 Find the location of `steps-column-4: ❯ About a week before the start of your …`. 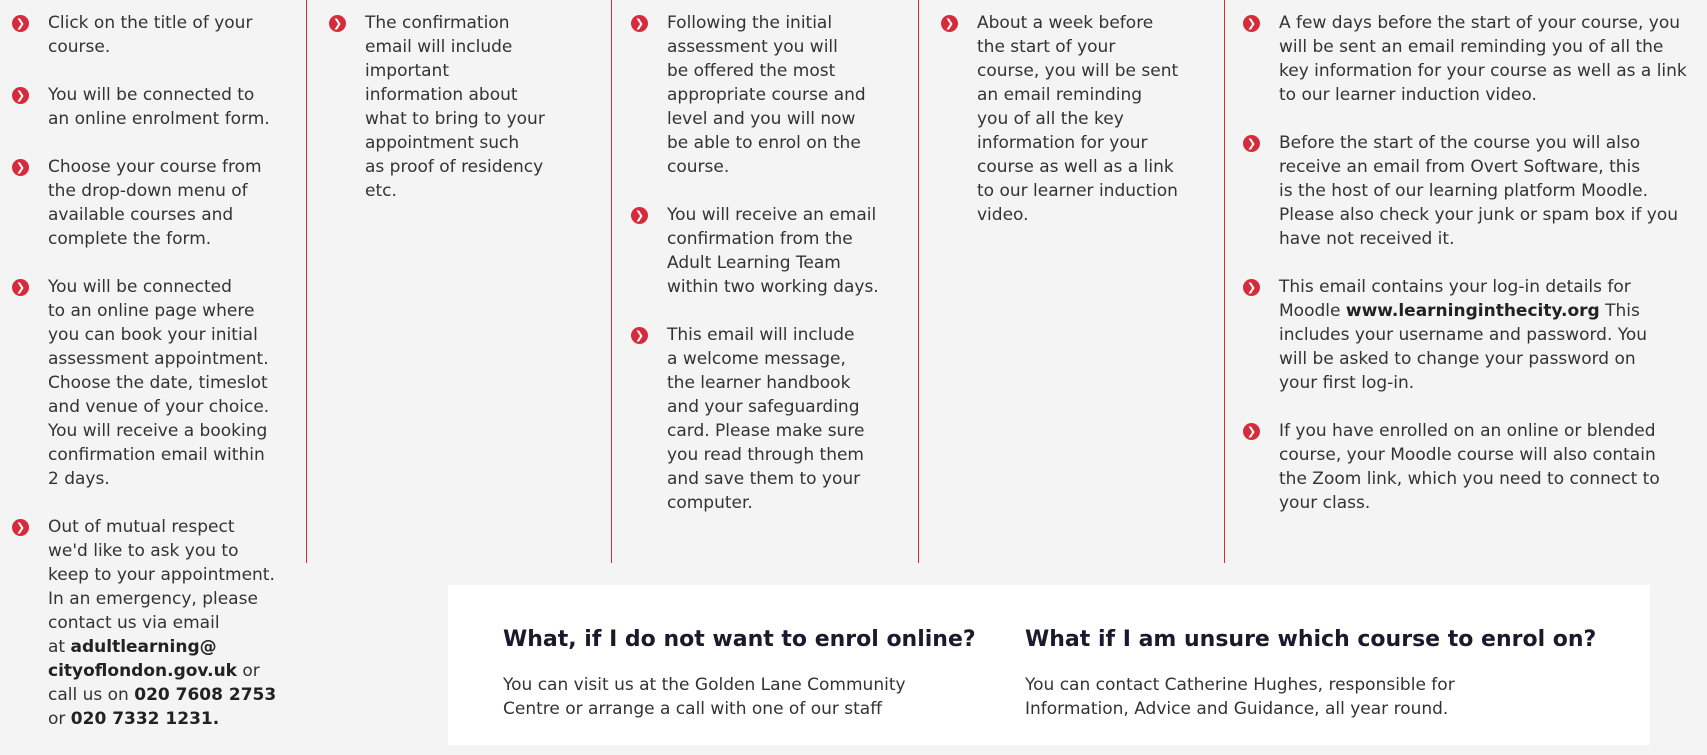

steps-column-4: ❯ About a week before the start of your … is located at coordinates (1072, 281).